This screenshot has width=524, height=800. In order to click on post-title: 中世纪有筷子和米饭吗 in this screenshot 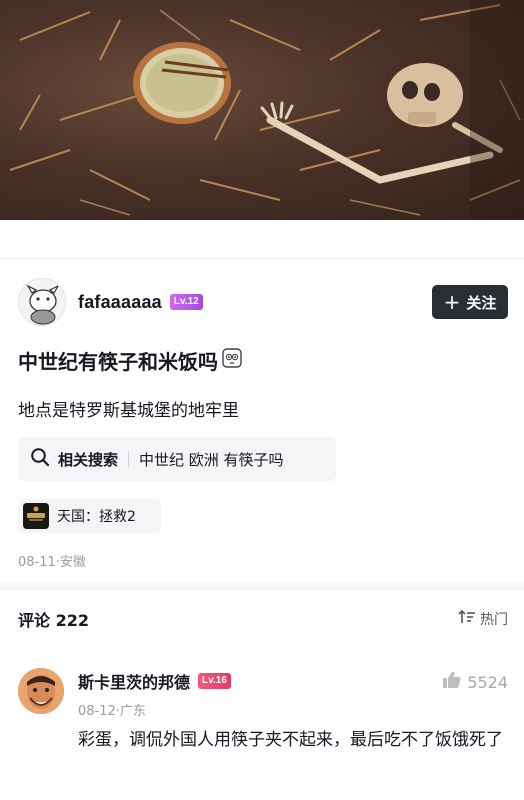, I will do `click(130, 360)`.